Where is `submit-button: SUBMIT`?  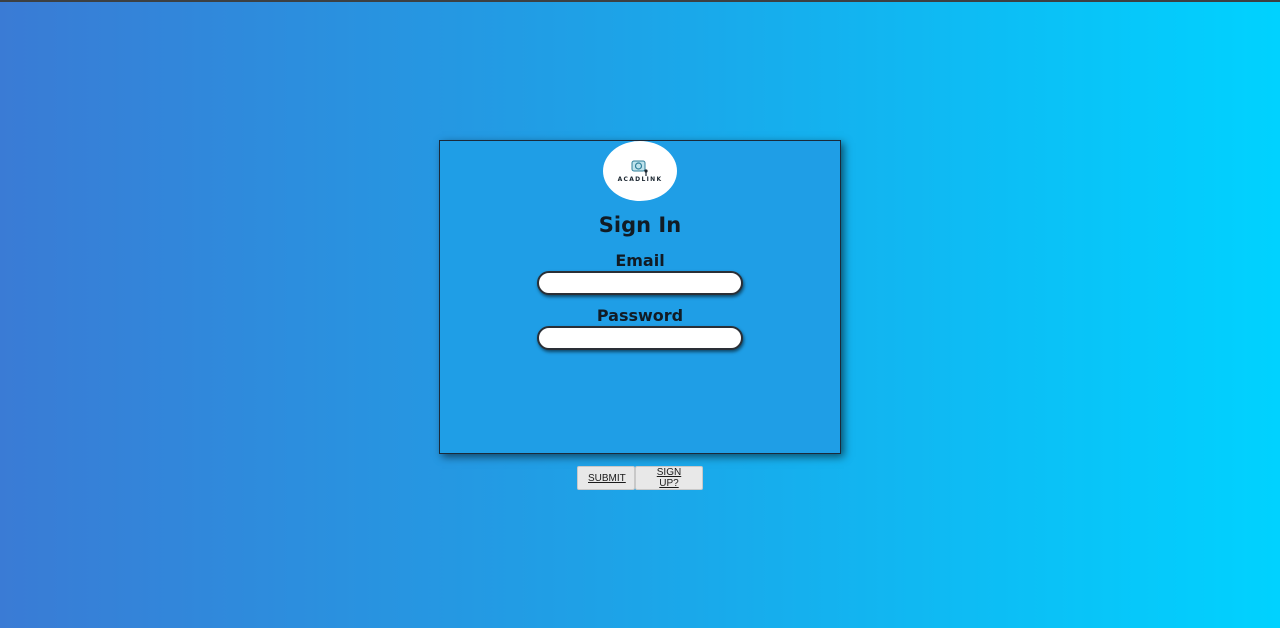
submit-button: SUBMIT is located at coordinates (606, 478).